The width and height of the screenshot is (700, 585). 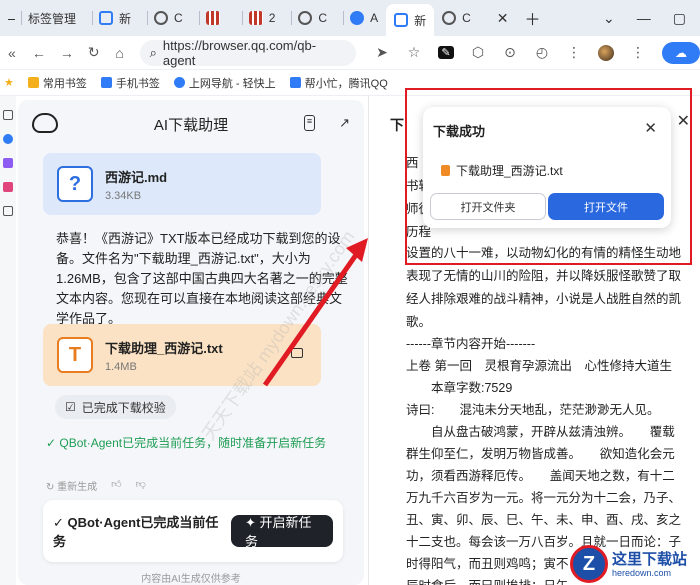 I want to click on document-title: 下, so click(x=397, y=125).